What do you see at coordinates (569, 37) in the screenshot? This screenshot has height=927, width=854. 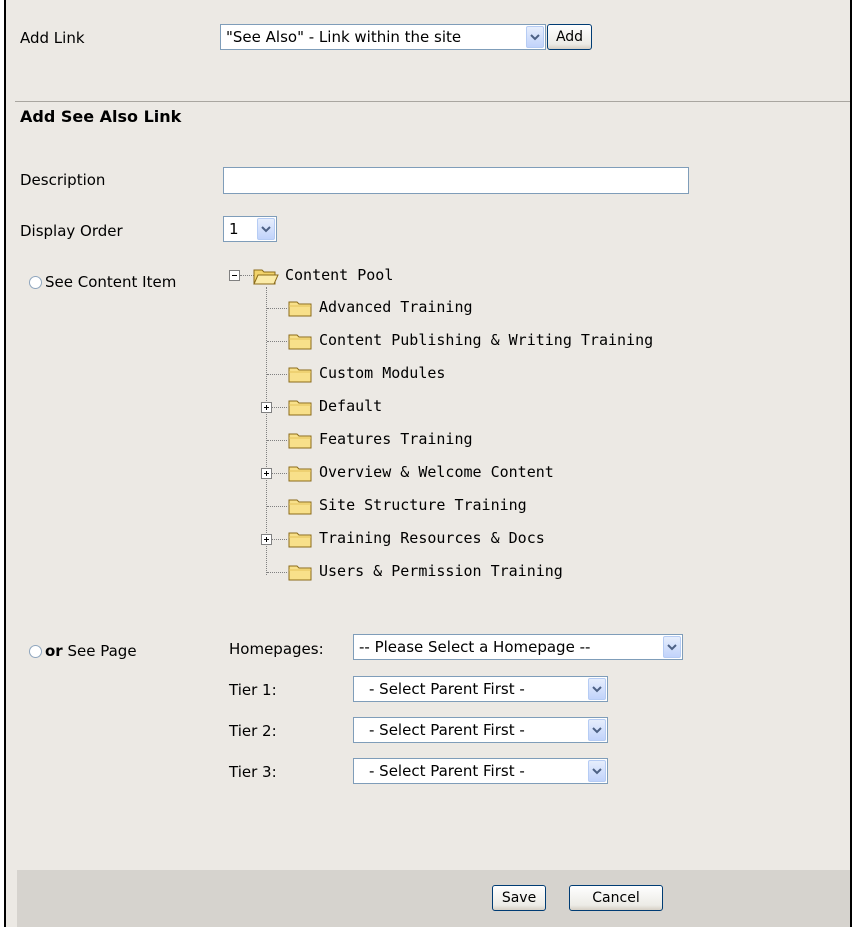 I see `add-button: Add` at bounding box center [569, 37].